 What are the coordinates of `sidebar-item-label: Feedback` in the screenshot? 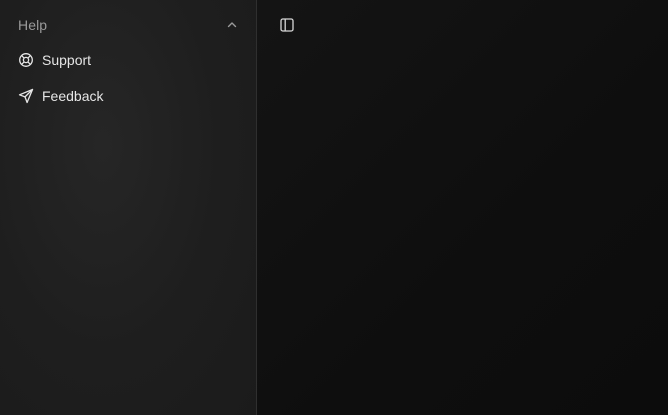 It's located at (73, 96).